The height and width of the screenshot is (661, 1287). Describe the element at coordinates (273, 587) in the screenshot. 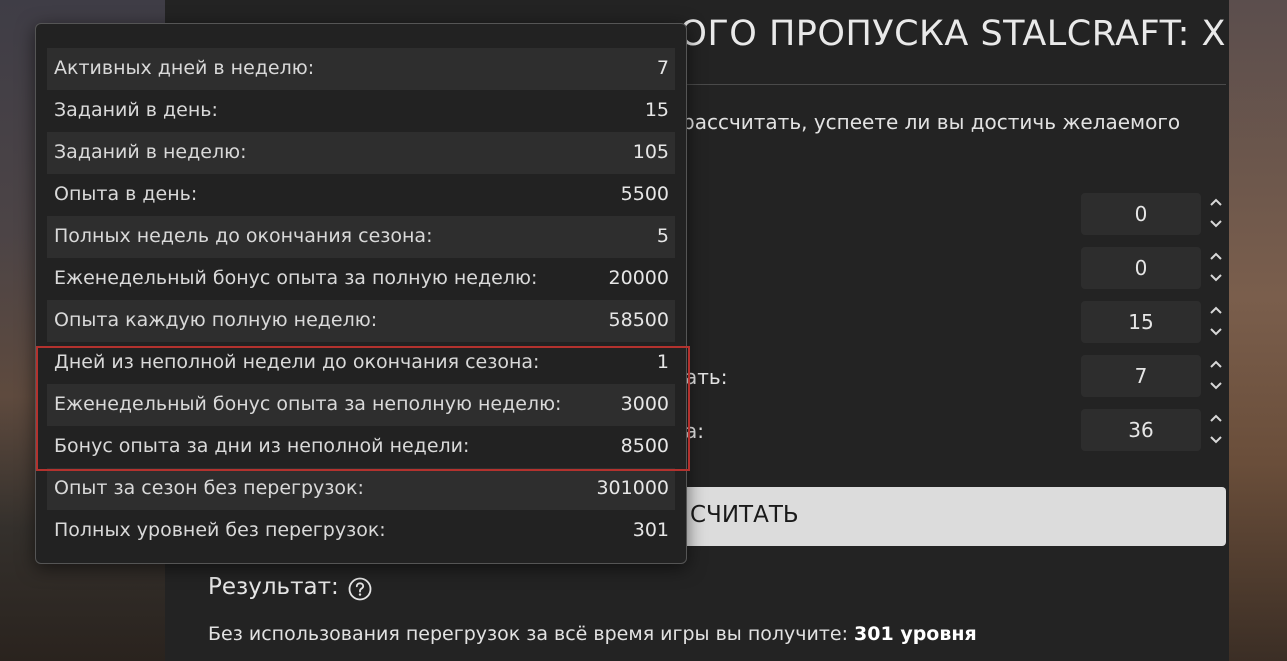

I see `result-heading: Результат:` at that location.